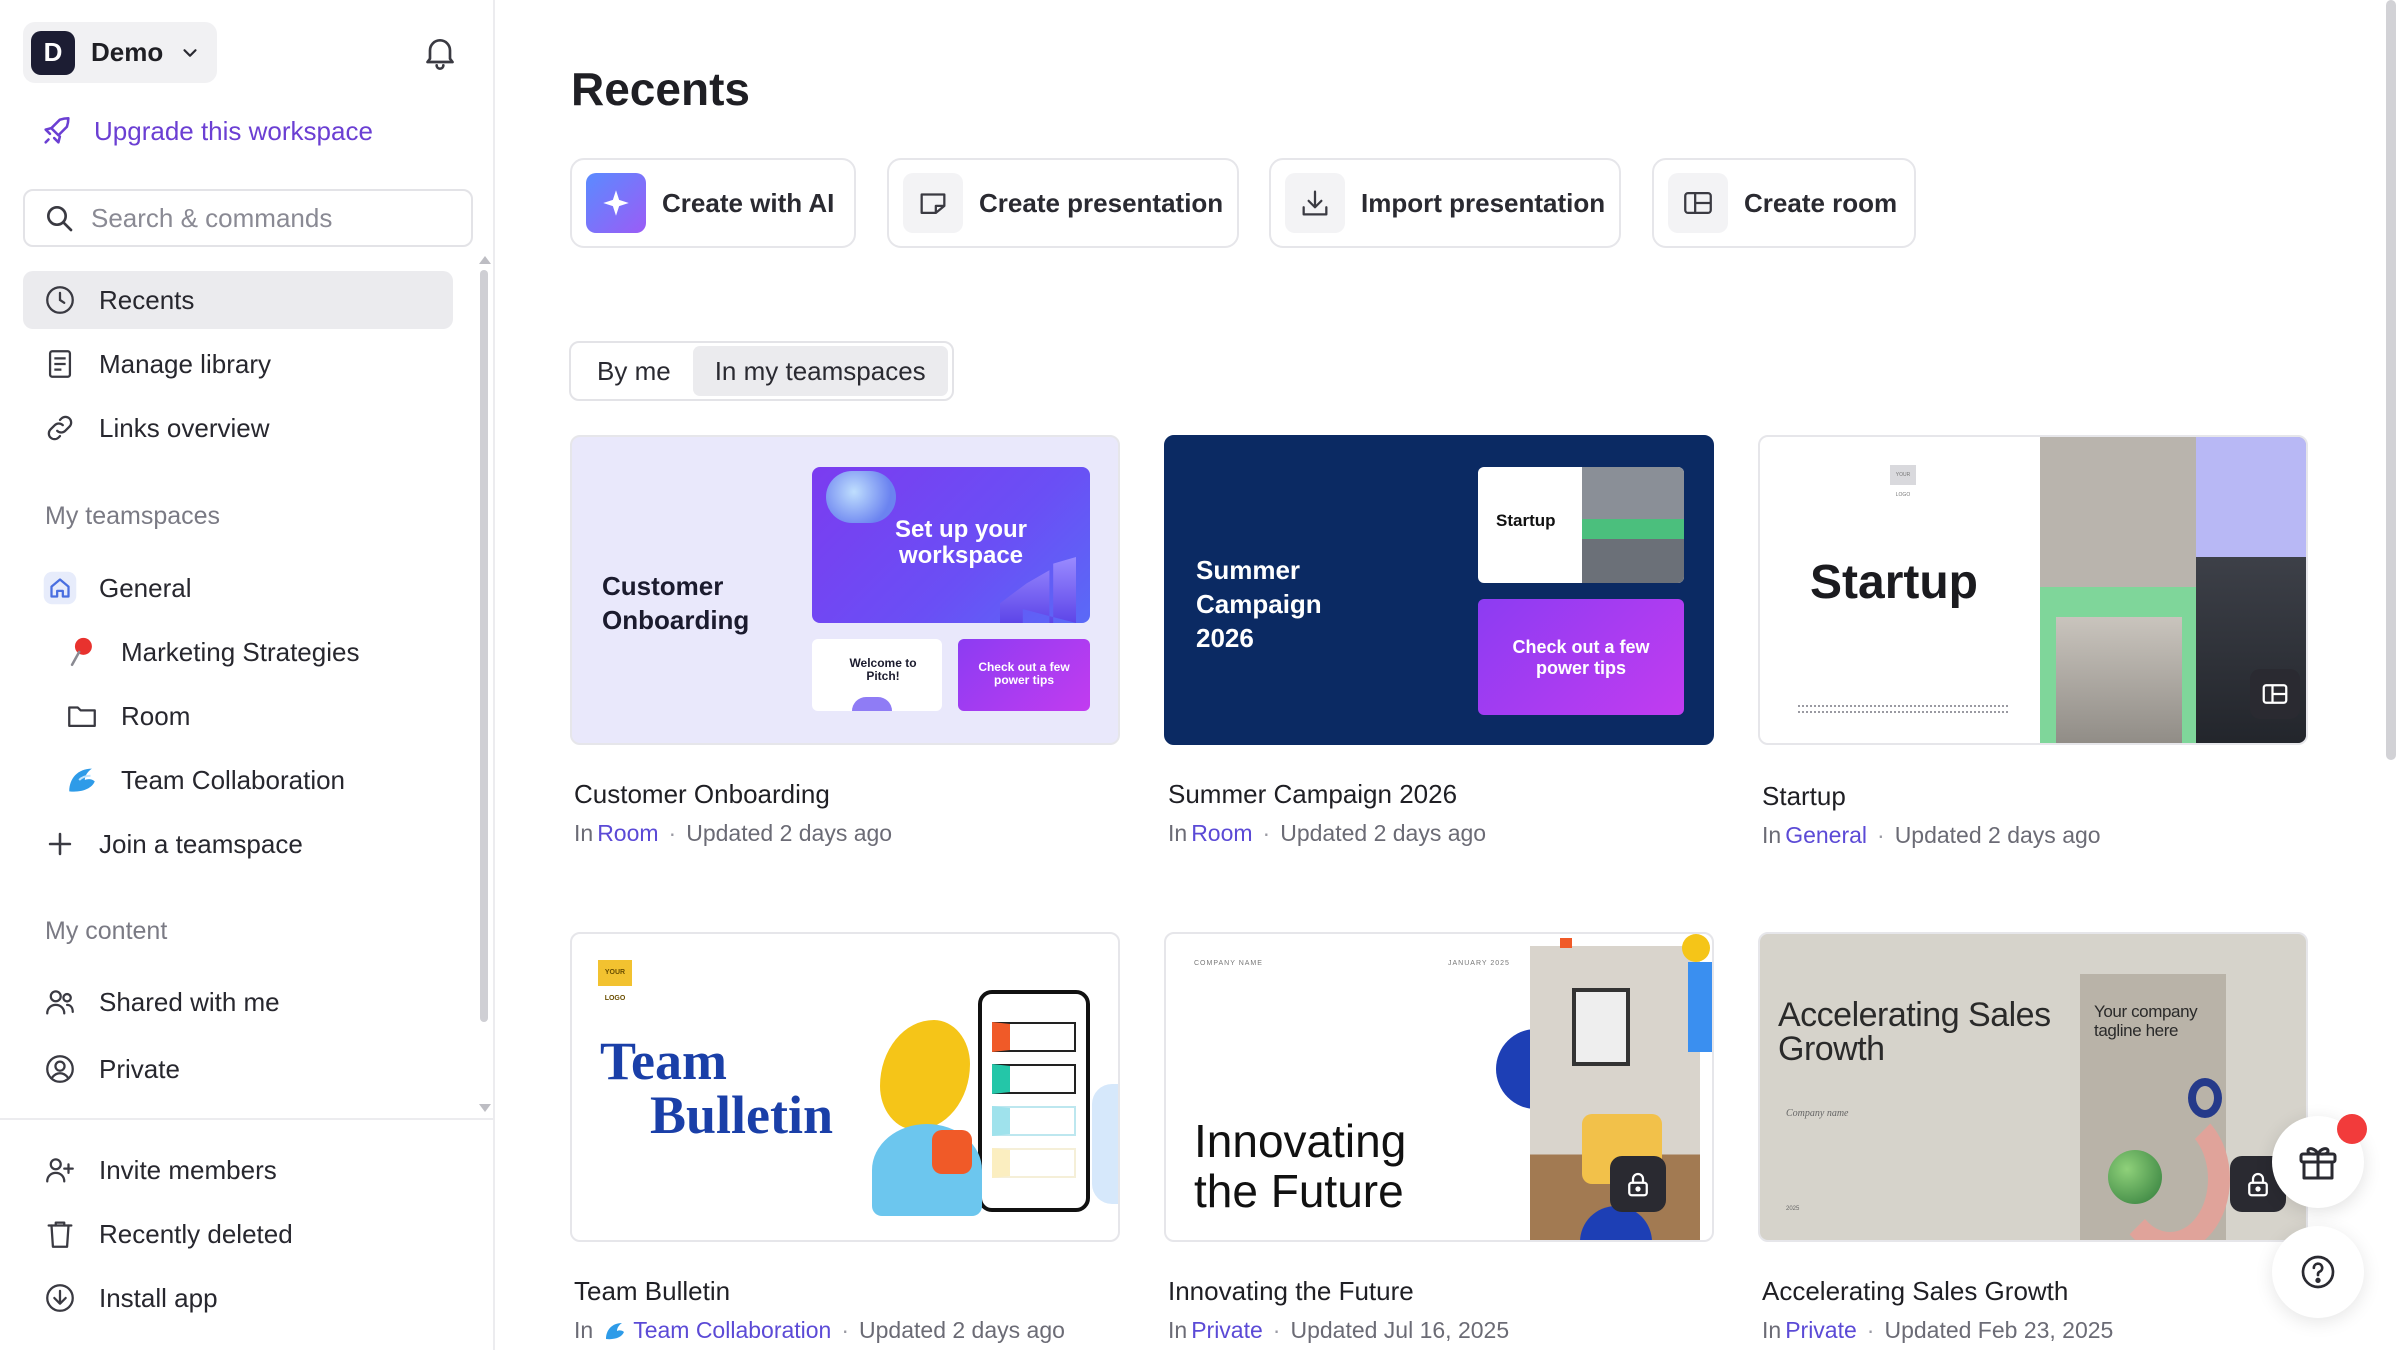 The width and height of the screenshot is (2400, 1350). What do you see at coordinates (133, 516) in the screenshot?
I see `section-my-teamspaces: My teamspaces` at bounding box center [133, 516].